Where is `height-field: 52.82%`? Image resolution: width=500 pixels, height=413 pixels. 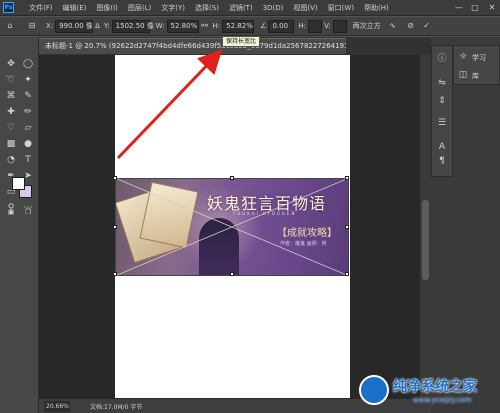 height-field: 52.82% is located at coordinates (238, 26).